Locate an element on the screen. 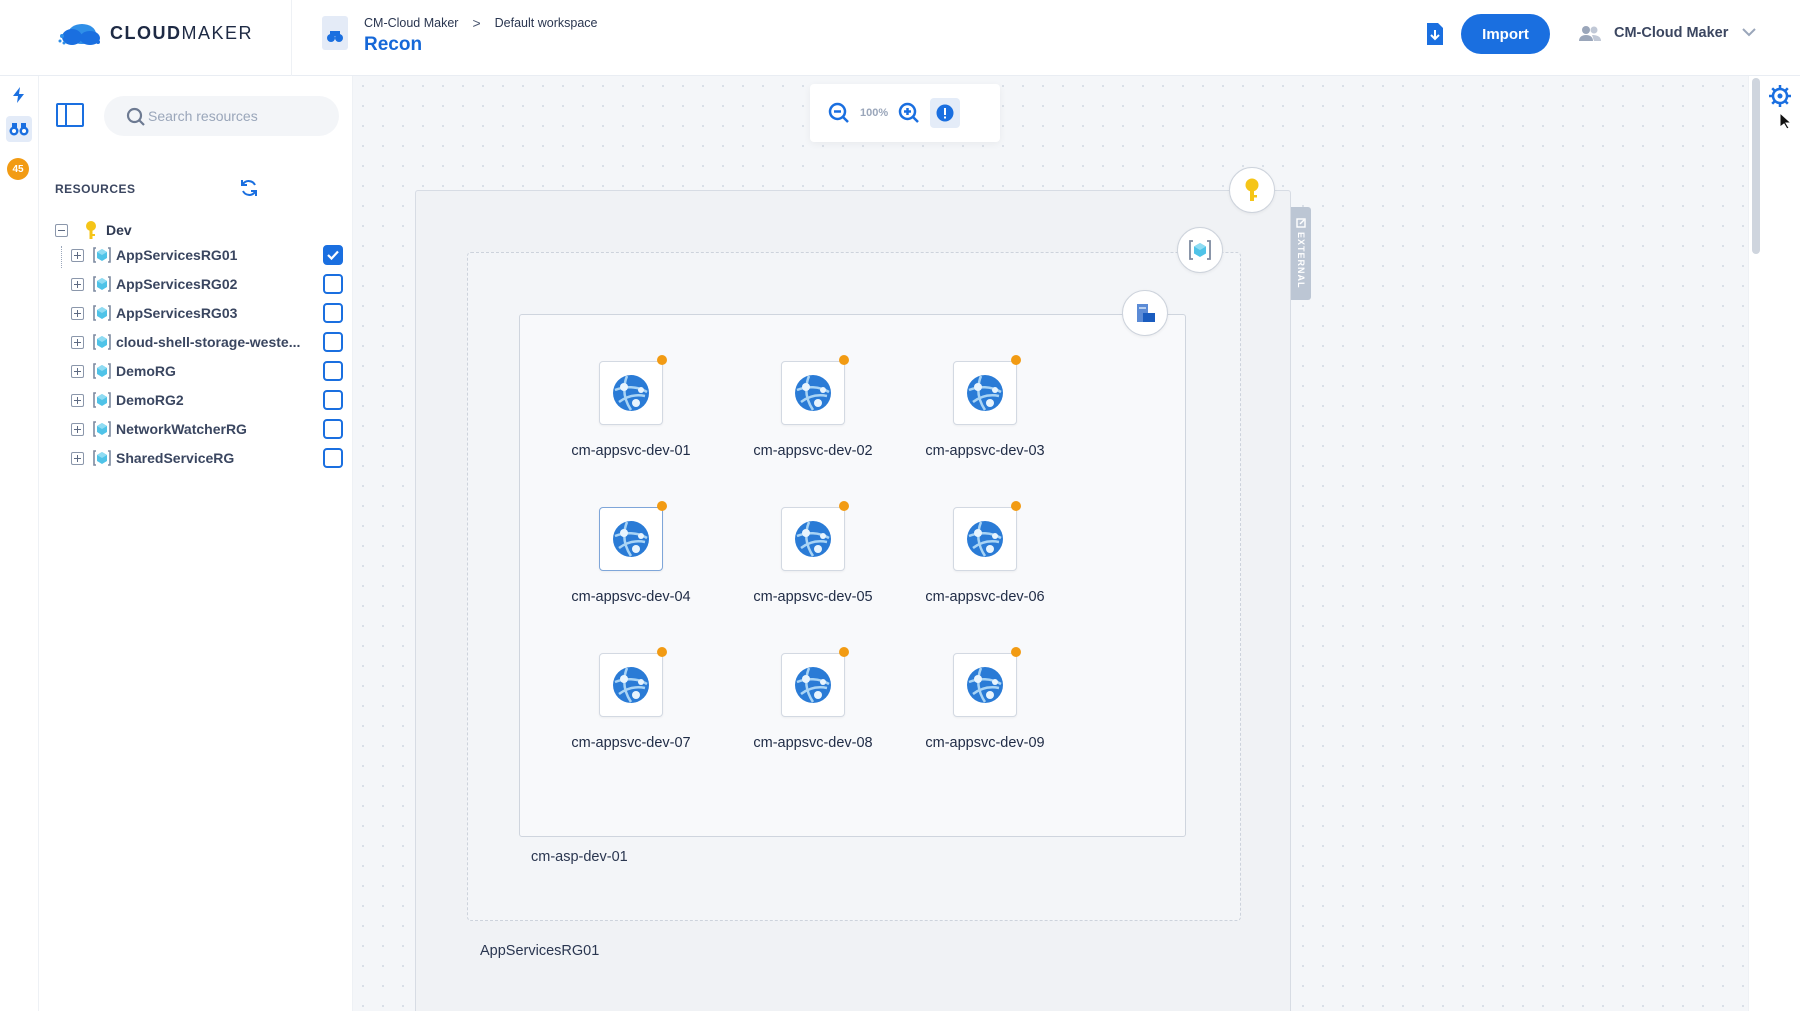 This screenshot has height=1011, width=1800. app-service-node: cm-appsvc-dev-09 is located at coordinates (983, 710).